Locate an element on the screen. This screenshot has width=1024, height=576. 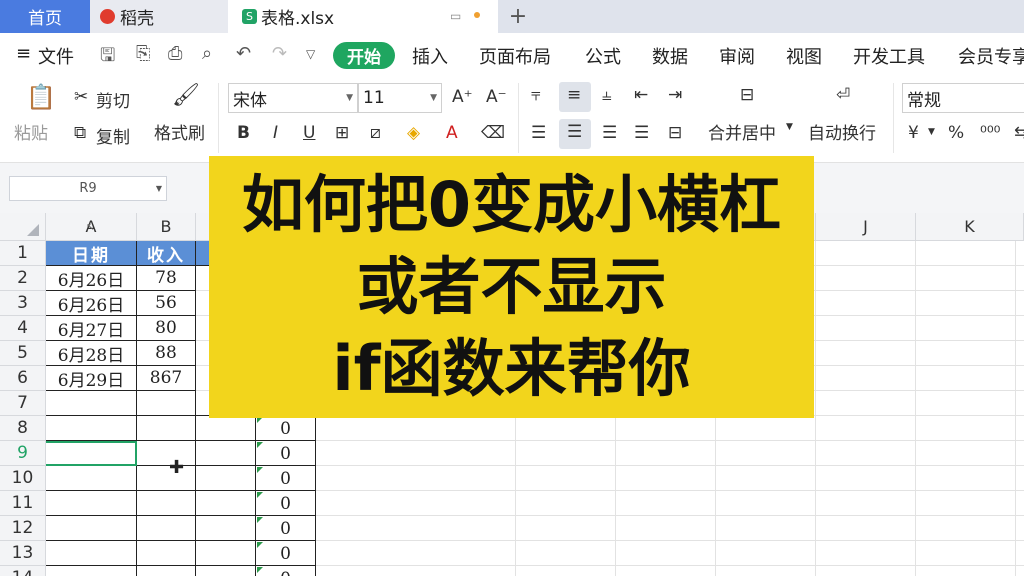
clear-format-icon: ⌫ is located at coordinates (493, 133).